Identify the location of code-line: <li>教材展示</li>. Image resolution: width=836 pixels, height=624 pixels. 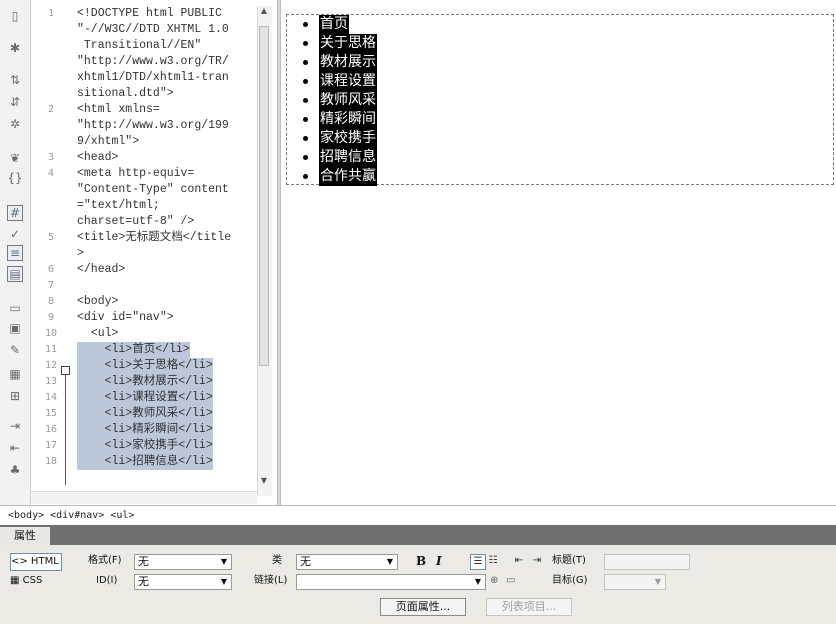
(145, 382).